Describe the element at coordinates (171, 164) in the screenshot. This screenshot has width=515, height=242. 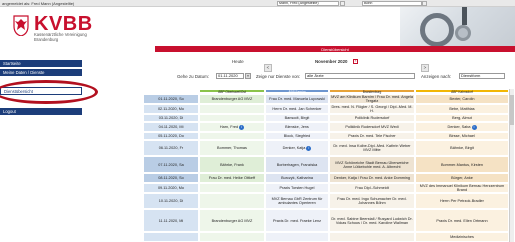
I see `date-cell: 07.11.2020, Sa` at that location.